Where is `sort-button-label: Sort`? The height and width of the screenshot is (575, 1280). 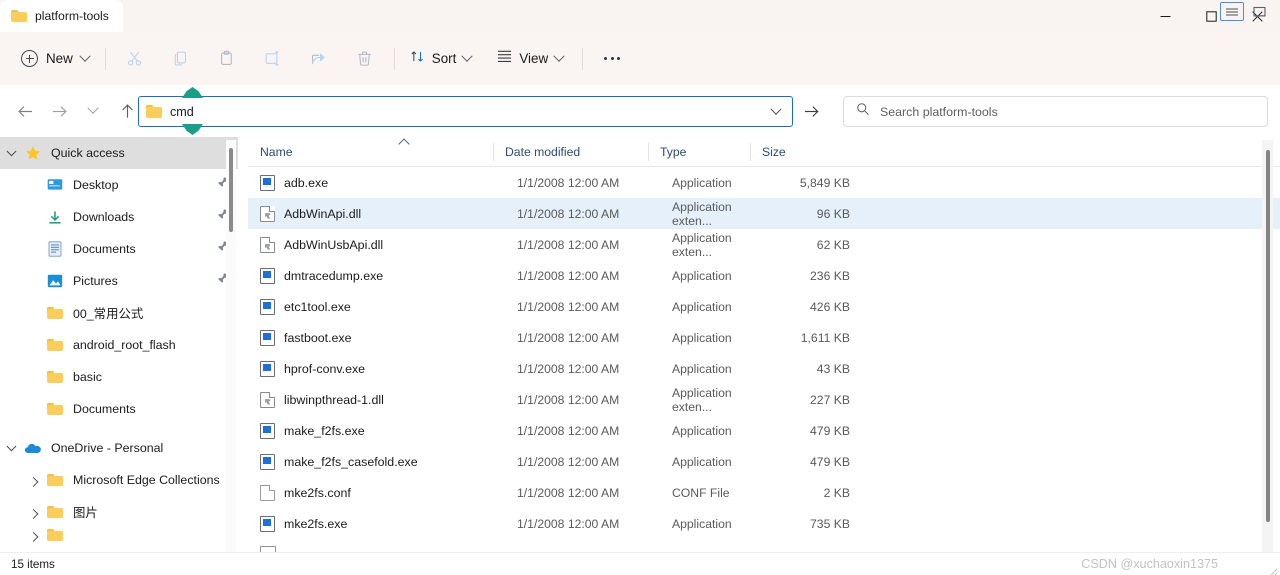
sort-button-label: Sort is located at coordinates (444, 58).